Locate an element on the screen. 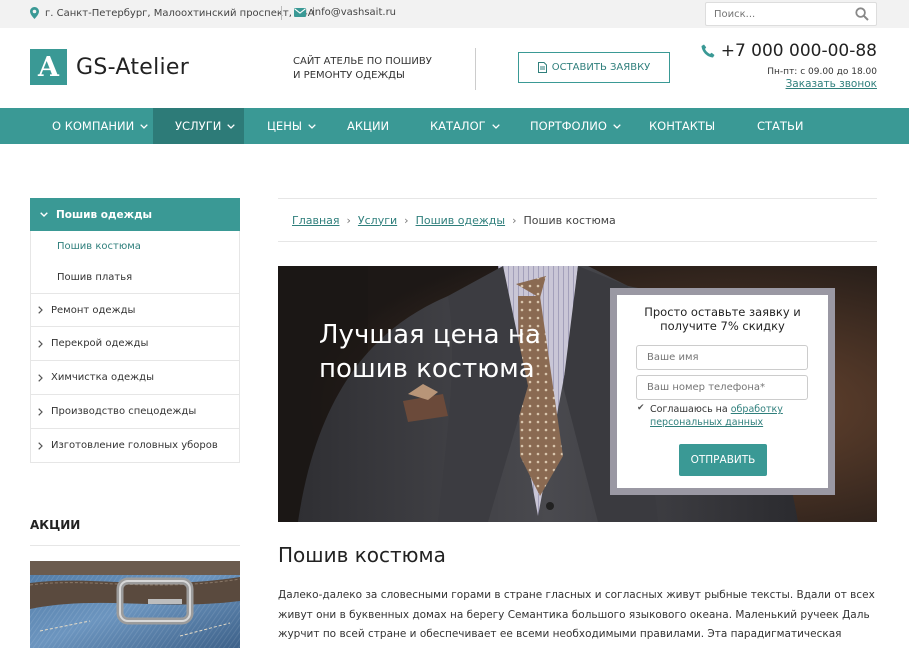 This screenshot has width=909, height=648. nav-item-portfolio: ПОРТФОЛИО is located at coordinates (575, 126).